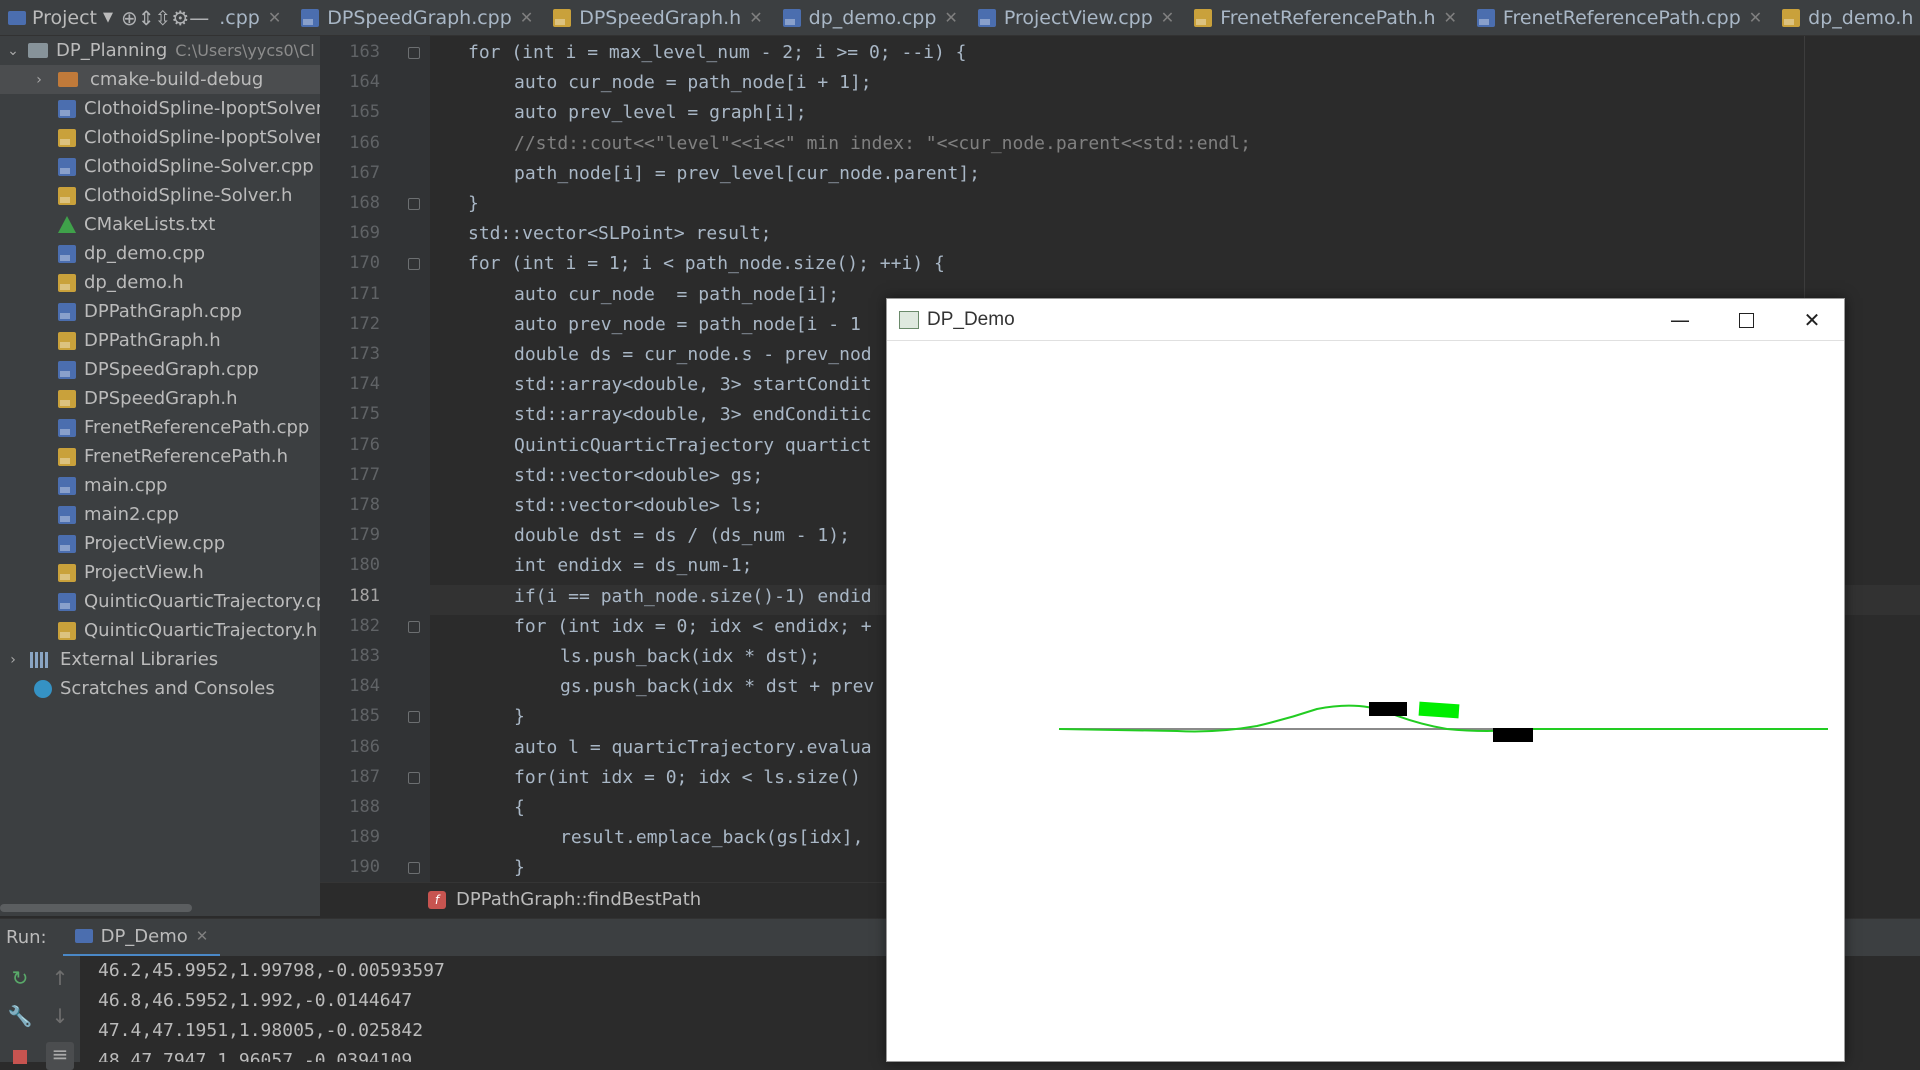  Describe the element at coordinates (160, 630) in the screenshot. I see `file-item: QuinticQuarticTrajectory.h` at that location.